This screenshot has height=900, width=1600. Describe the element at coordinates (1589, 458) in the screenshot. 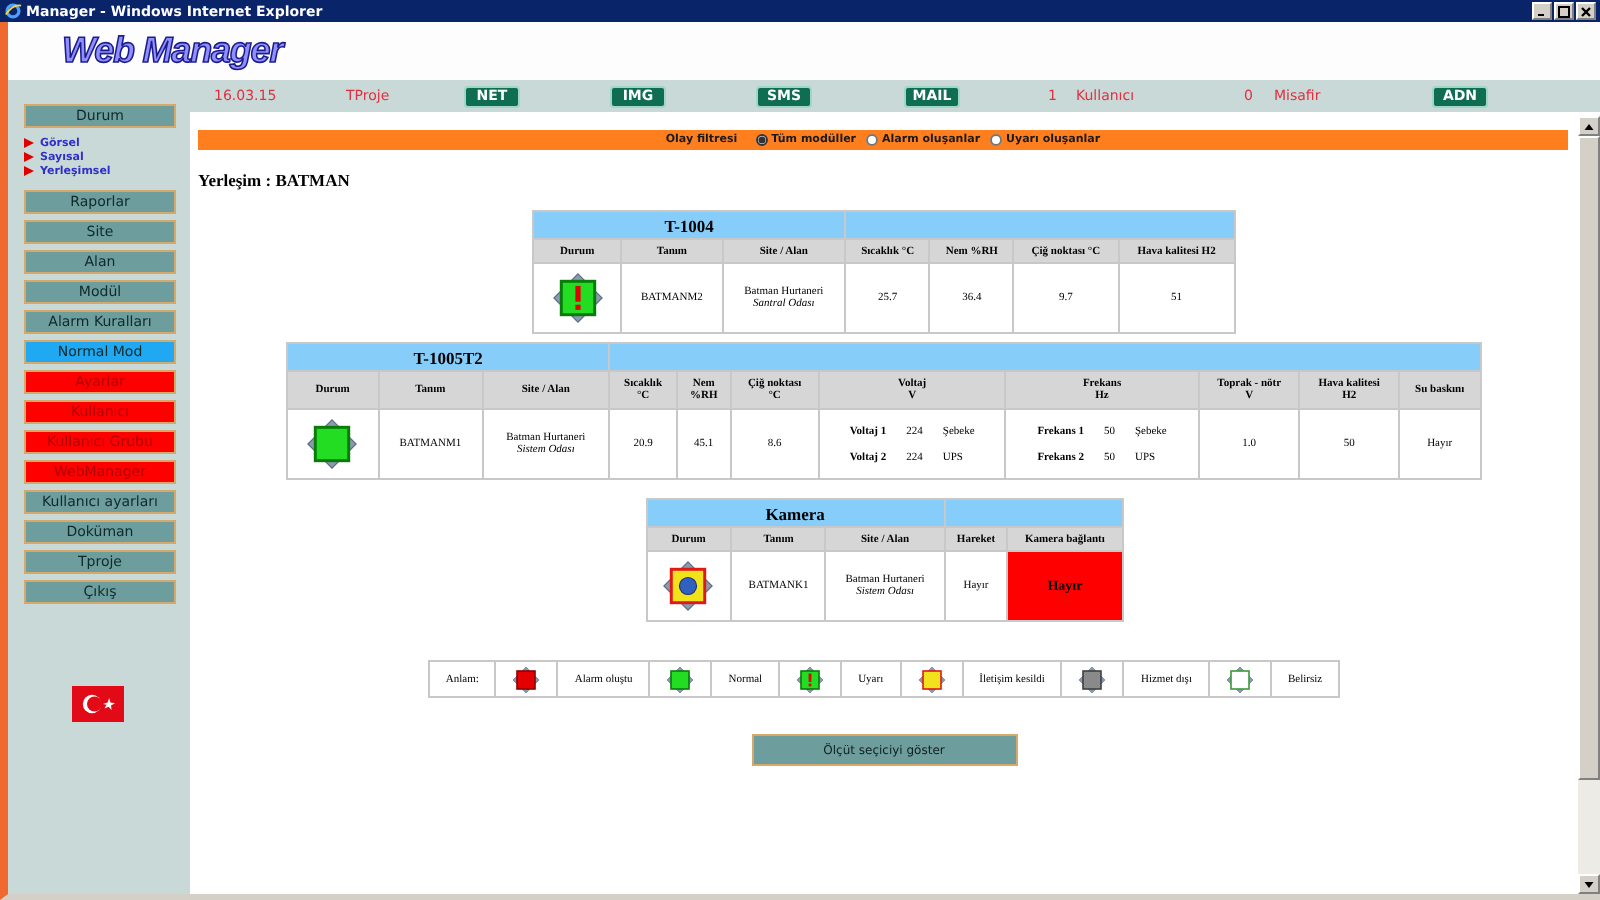

I see `scrollbar-thumb` at that location.